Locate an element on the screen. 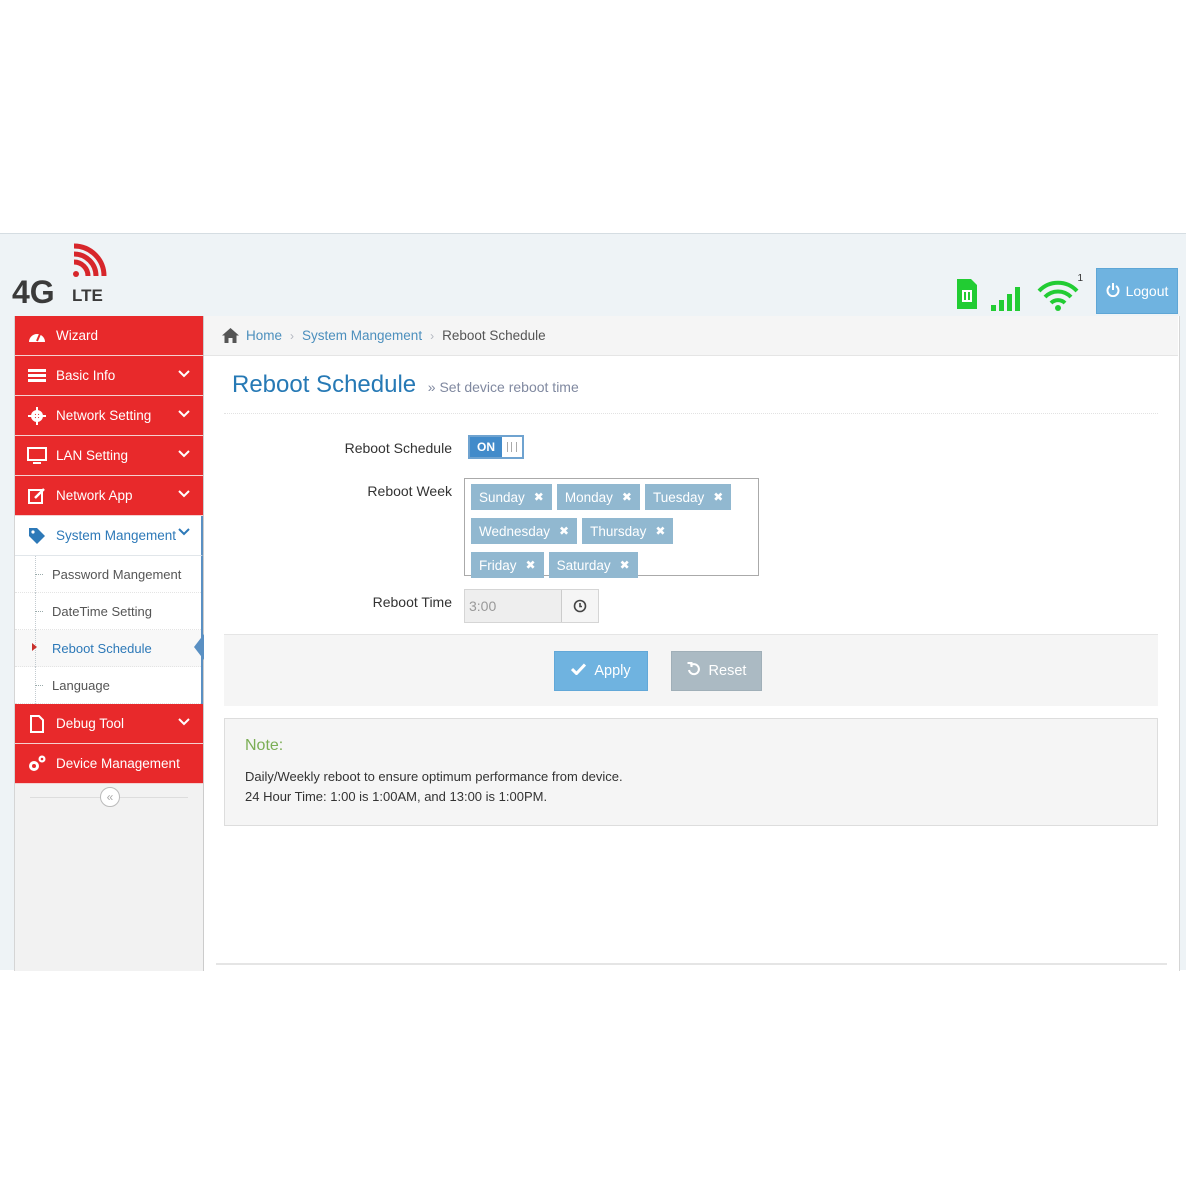 The height and width of the screenshot is (1200, 1186). nav-wizard: Wizard is located at coordinates (109, 336).